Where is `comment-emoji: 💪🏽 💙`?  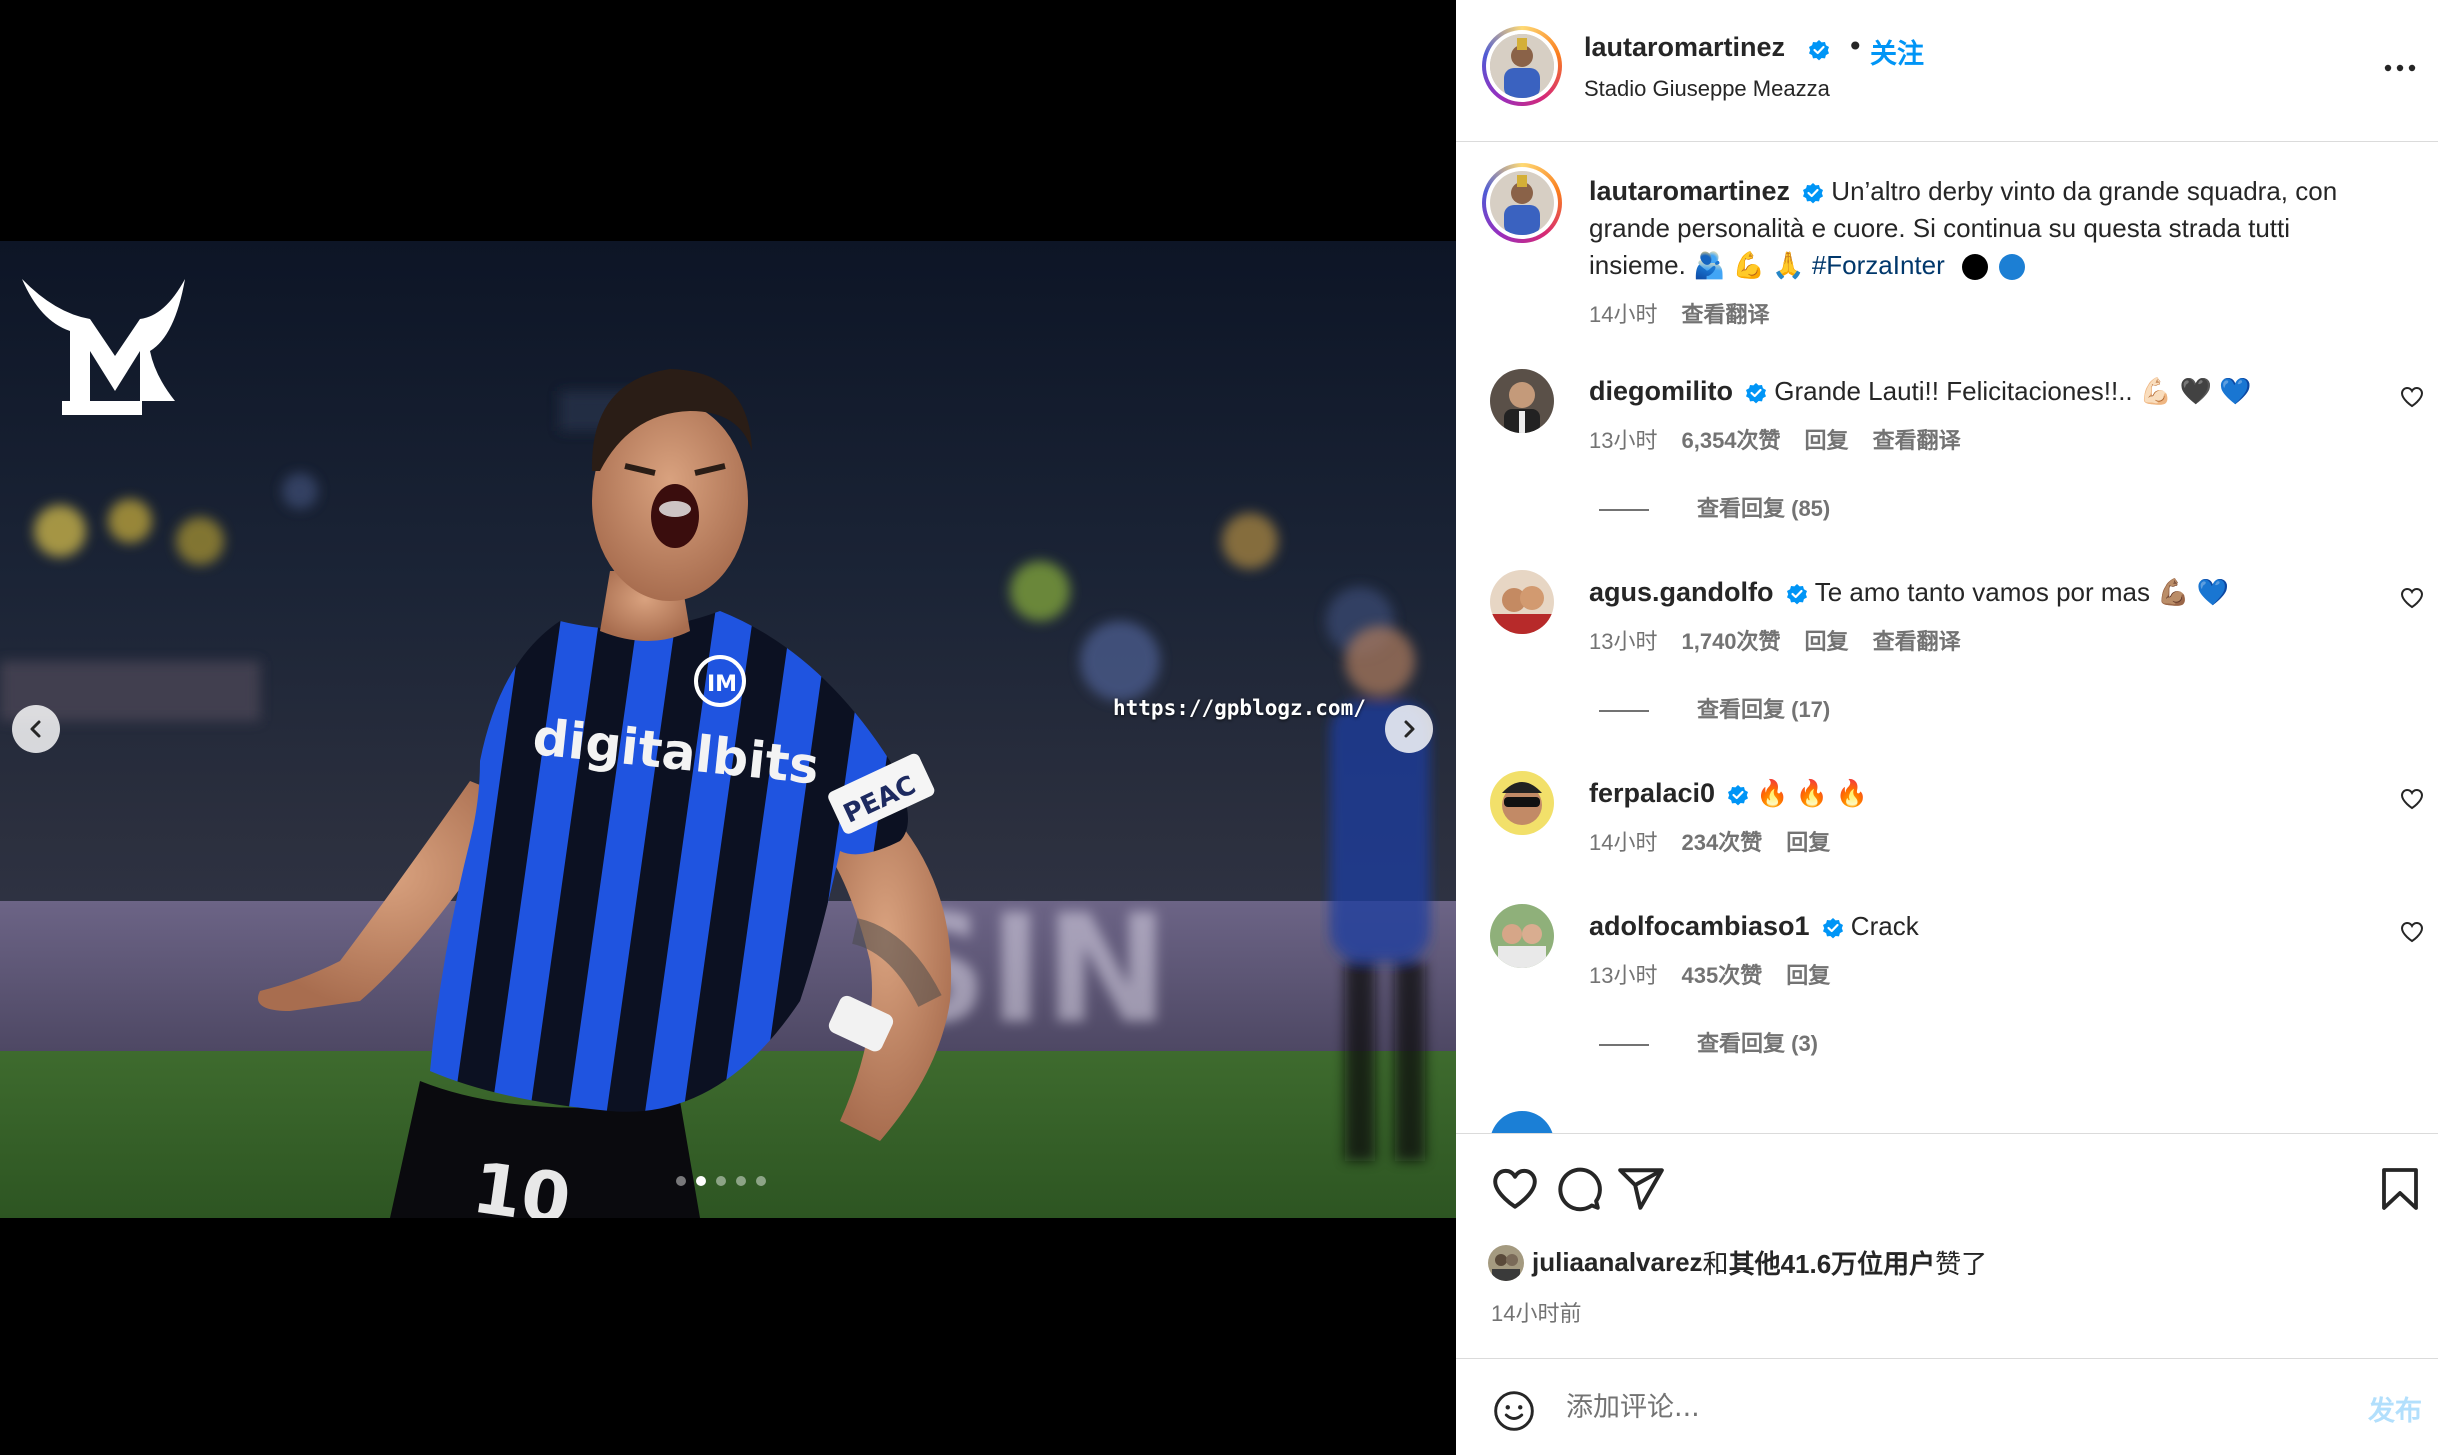 comment-emoji: 💪🏽 💙 is located at coordinates (2193, 592).